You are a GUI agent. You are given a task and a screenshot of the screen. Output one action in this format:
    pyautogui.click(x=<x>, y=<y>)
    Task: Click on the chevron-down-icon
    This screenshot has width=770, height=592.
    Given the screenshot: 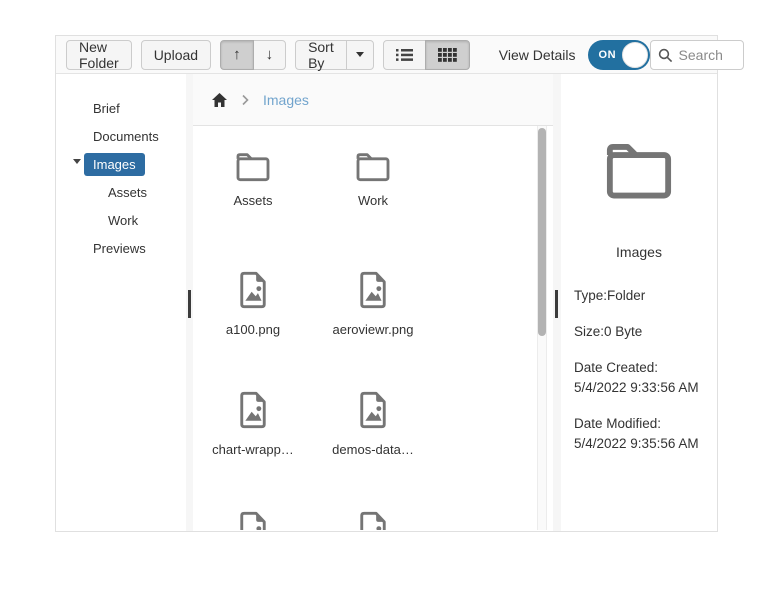 What is the action you would take?
    pyautogui.click(x=359, y=54)
    